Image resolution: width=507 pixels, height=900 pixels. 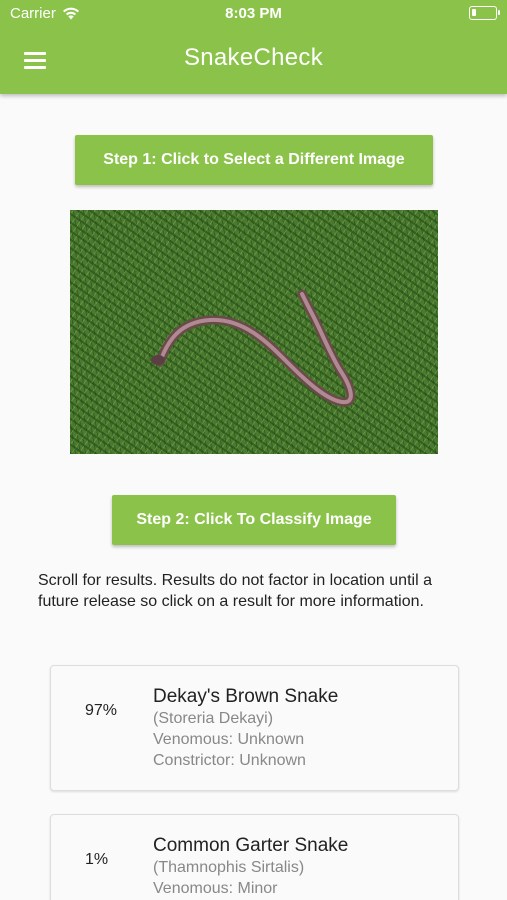 I want to click on app-bar: Carrier 8:03 PM SnakeCheck, so click(x=253, y=47).